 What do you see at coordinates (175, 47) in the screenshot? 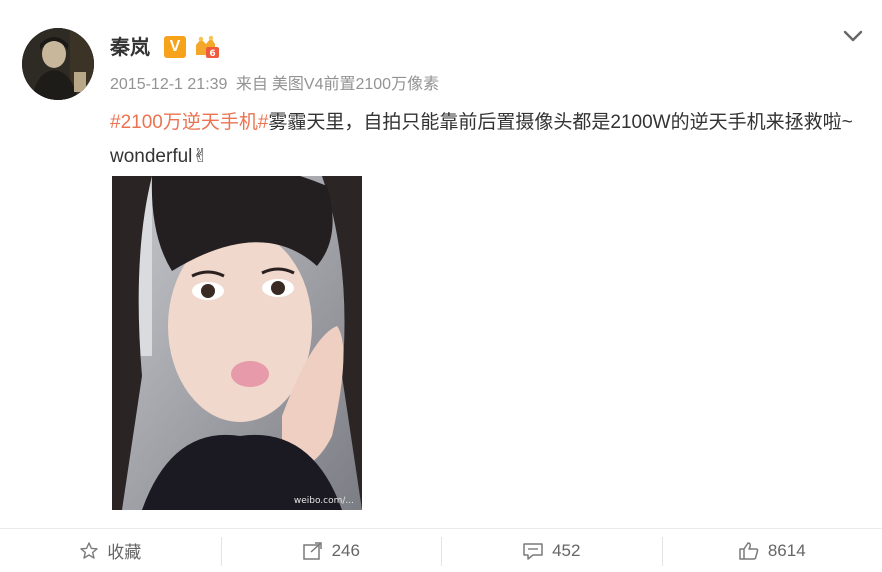
I see `verified-v-icon: V` at bounding box center [175, 47].